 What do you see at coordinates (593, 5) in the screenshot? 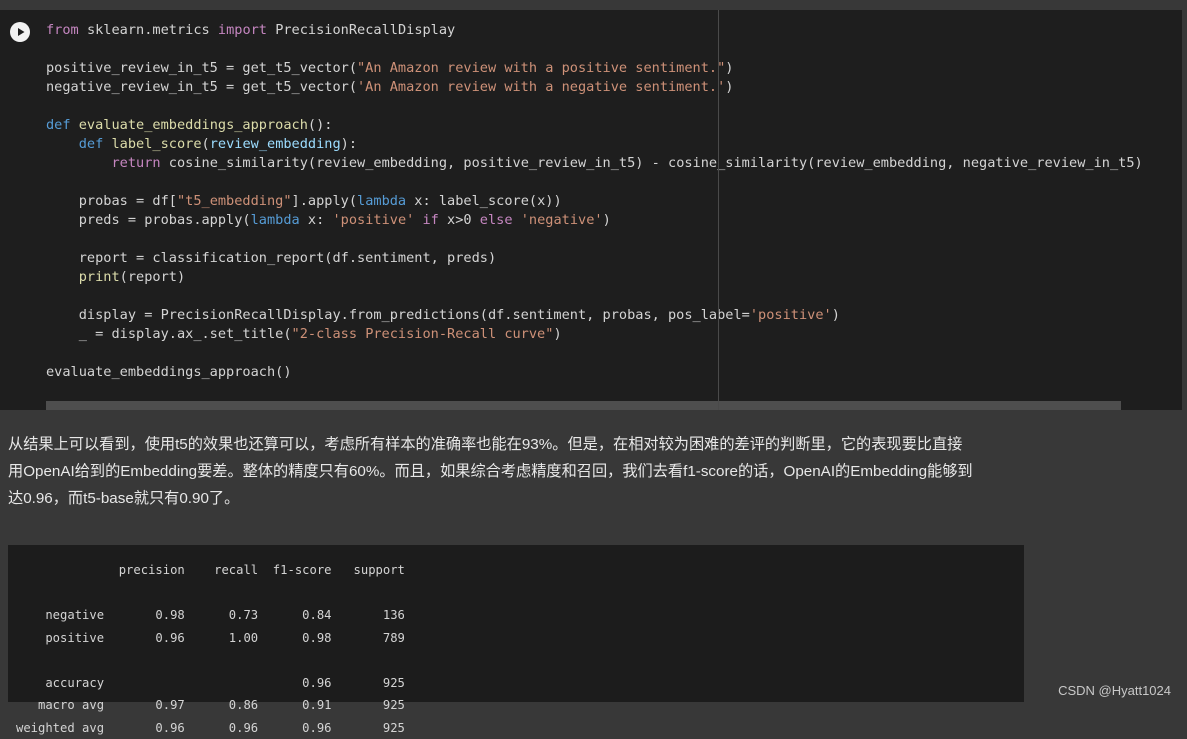
I see `top-strip` at bounding box center [593, 5].